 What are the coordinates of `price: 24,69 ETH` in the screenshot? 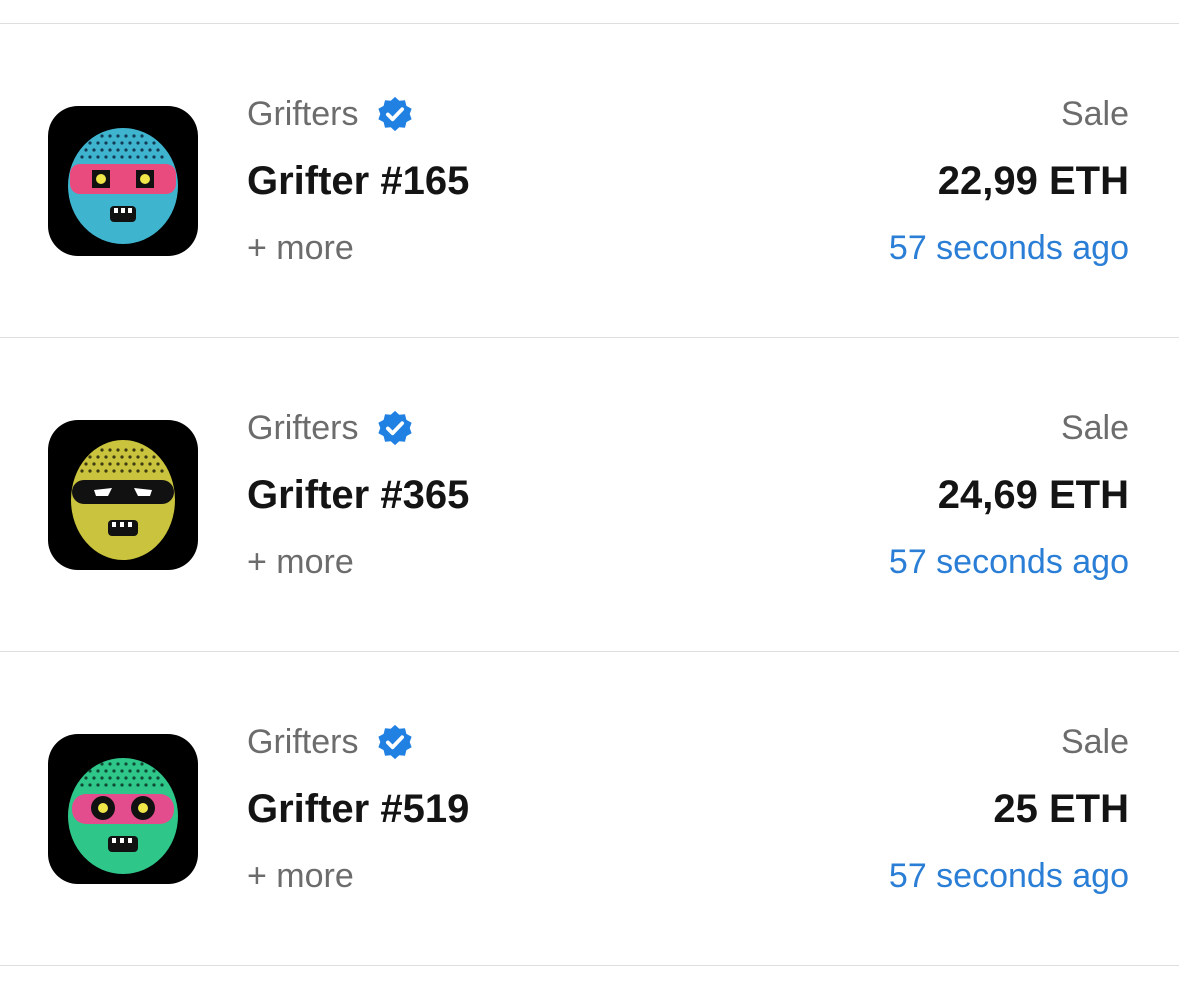 It's located at (1033, 495).